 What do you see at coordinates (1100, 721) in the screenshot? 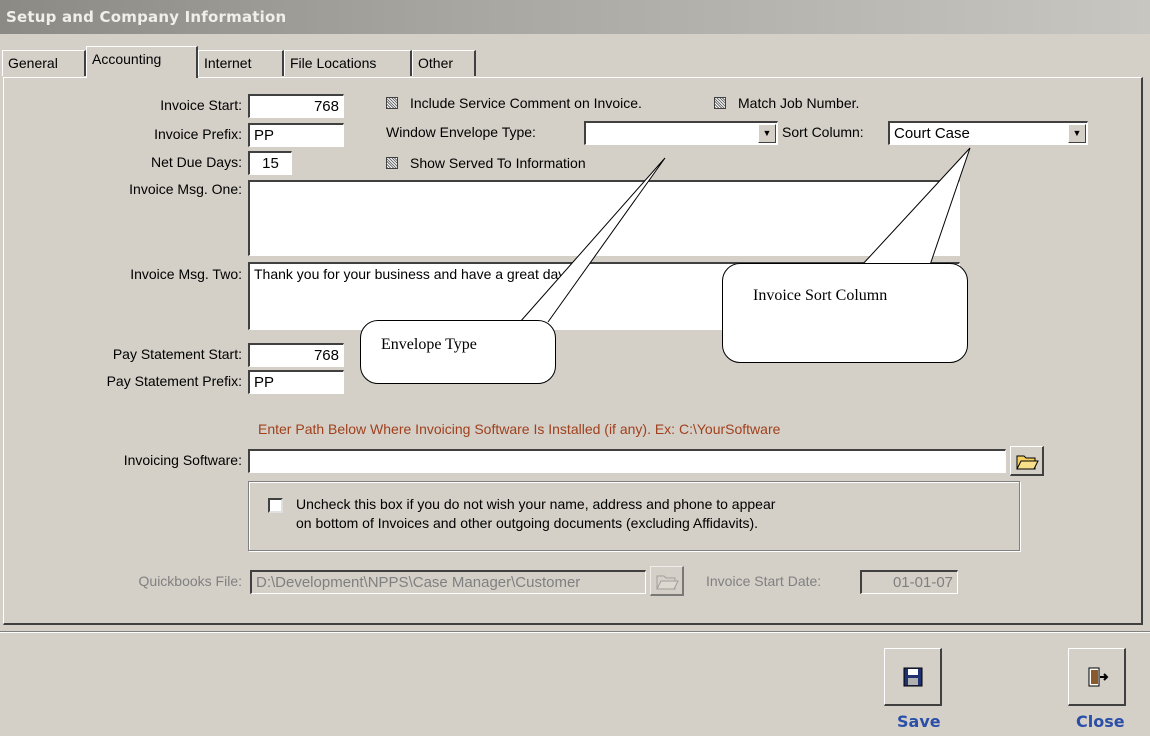
I see `close-button-label: Close` at bounding box center [1100, 721].